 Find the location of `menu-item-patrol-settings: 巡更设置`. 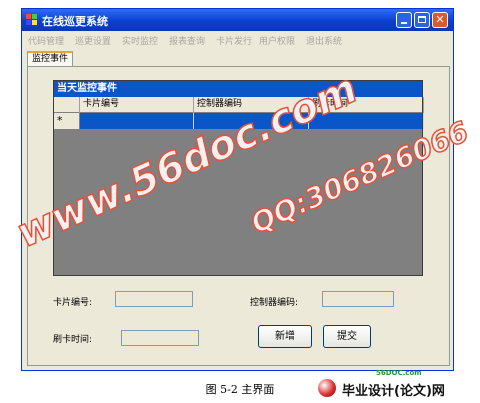

menu-item-patrol-settings: 巡更设置 is located at coordinates (93, 40).